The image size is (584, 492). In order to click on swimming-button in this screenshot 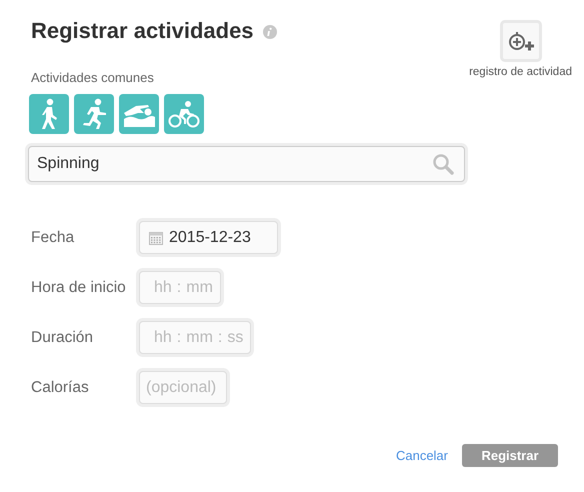, I will do `click(139, 114)`.